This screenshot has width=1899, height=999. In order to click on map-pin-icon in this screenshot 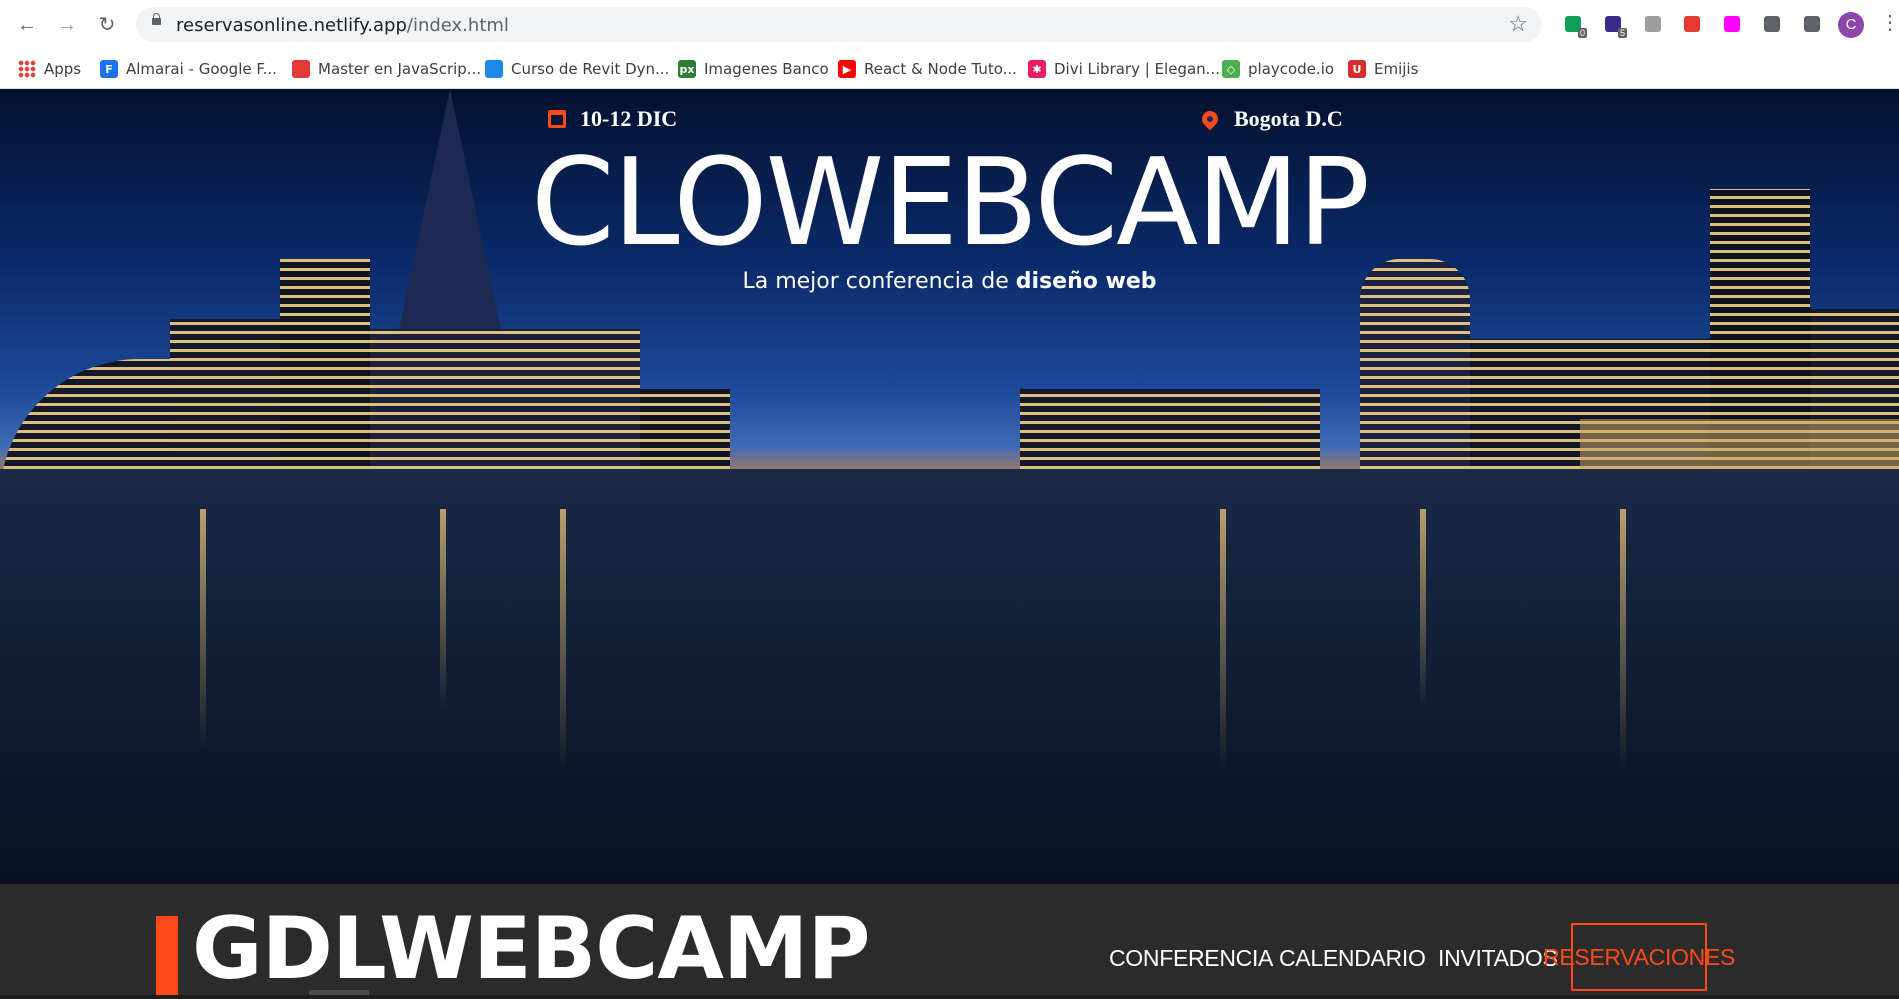, I will do `click(1210, 119)`.